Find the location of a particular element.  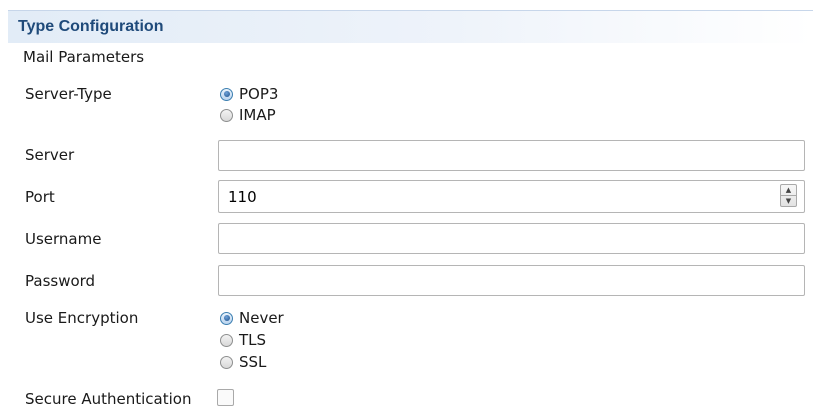

radio-ssl: SSL is located at coordinates (243, 362).